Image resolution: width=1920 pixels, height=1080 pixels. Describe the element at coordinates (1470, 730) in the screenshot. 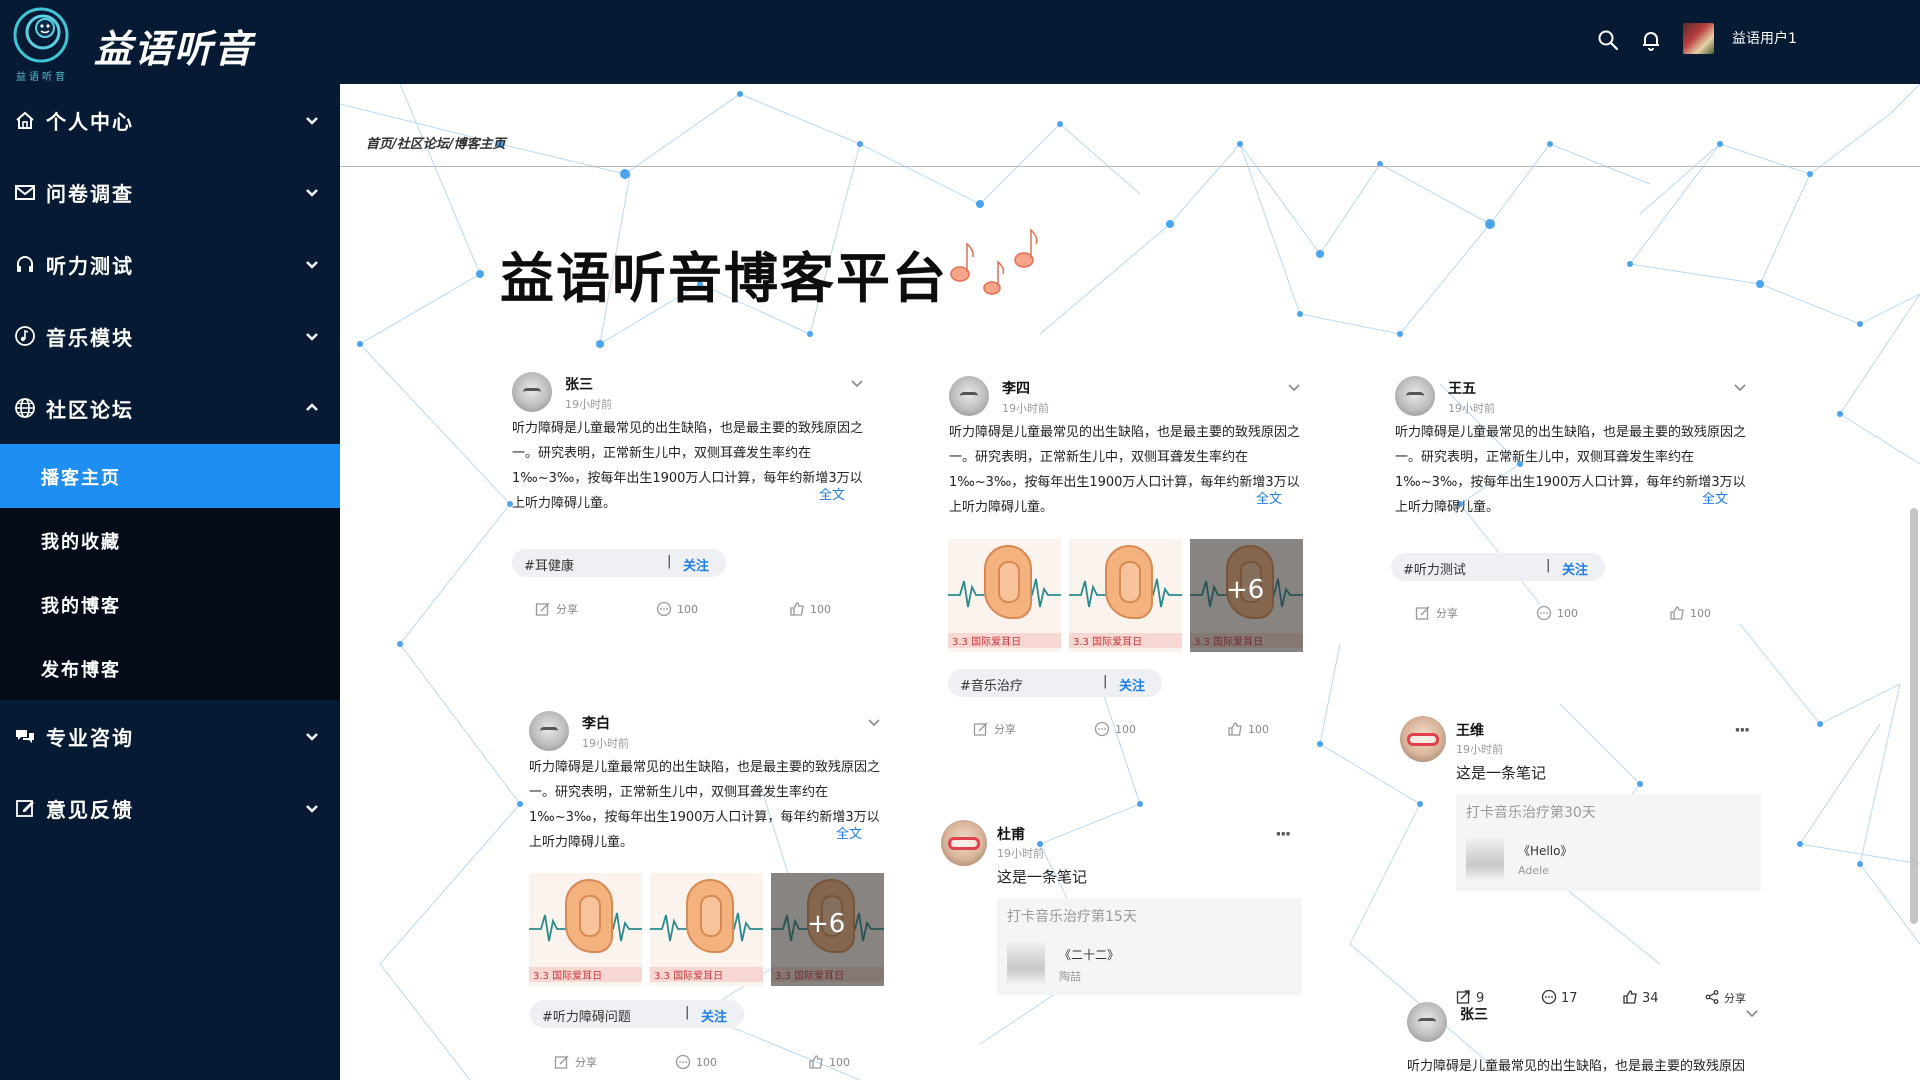

I see `note-author: 王维` at that location.